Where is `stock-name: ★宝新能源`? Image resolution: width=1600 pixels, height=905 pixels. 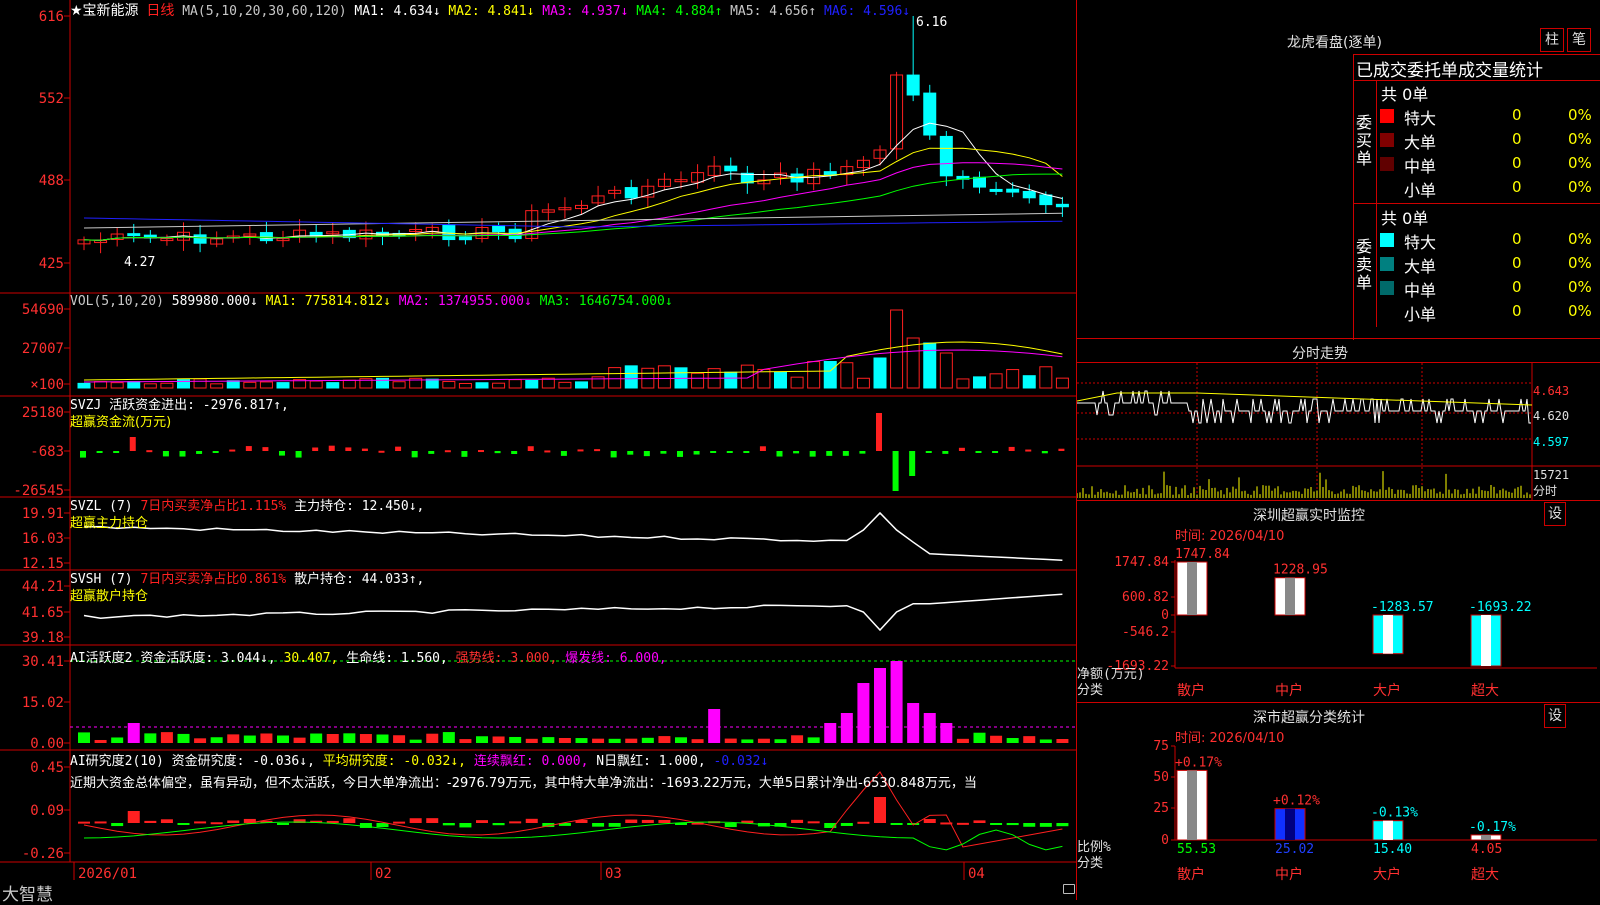 stock-name: ★宝新能源 is located at coordinates (104, 11).